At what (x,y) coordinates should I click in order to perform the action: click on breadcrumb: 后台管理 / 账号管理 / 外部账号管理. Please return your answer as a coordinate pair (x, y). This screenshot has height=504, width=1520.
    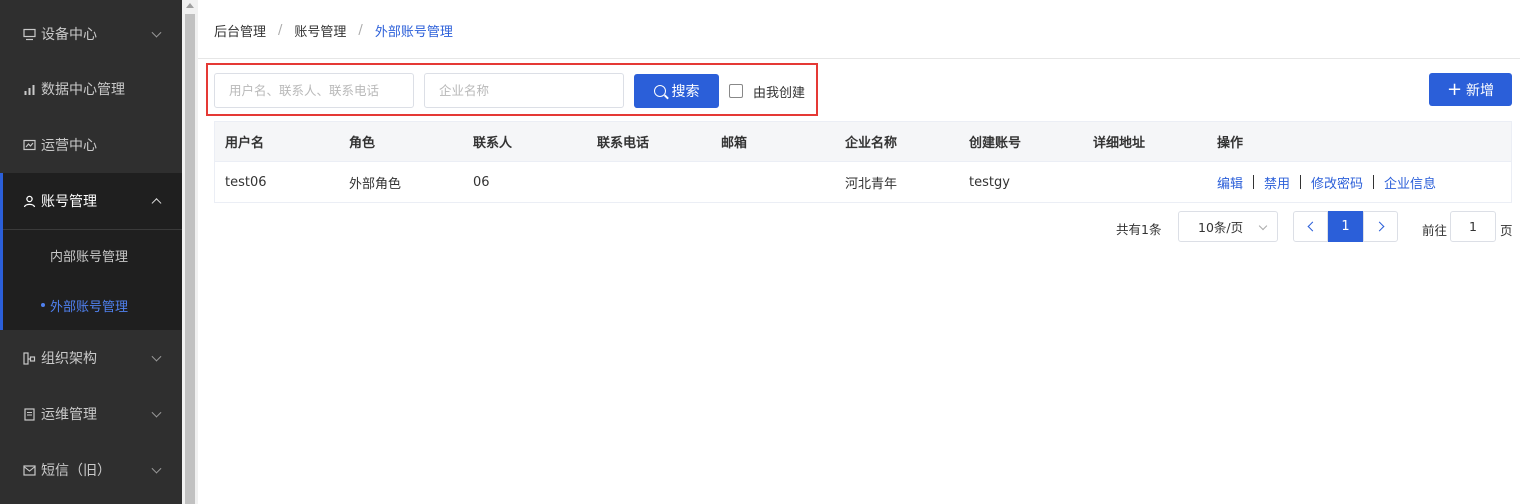
    Looking at the image, I should click on (333, 30).